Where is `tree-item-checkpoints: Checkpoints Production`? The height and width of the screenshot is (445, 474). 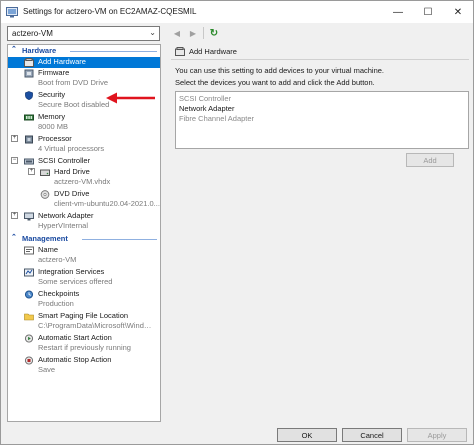 tree-item-checkpoints: Checkpoints Production is located at coordinates (84, 300).